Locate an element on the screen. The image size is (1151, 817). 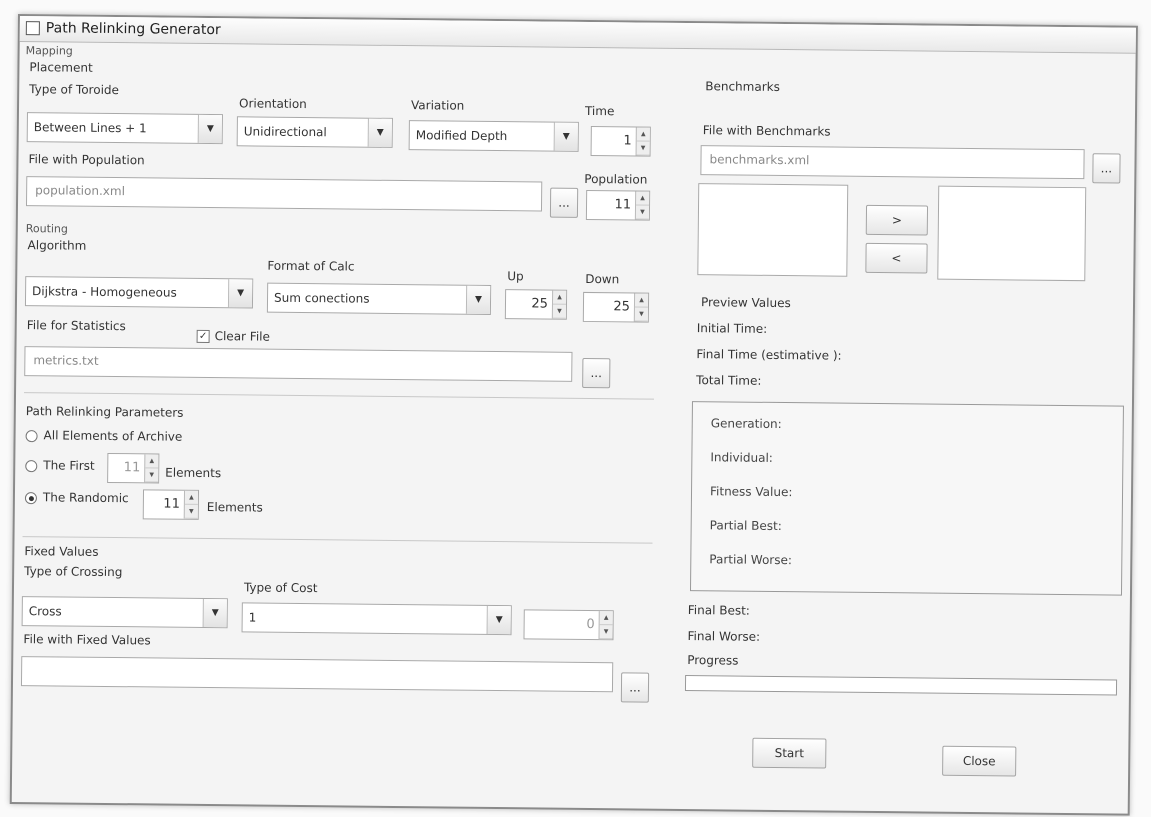
orientation-value: Unidirectional is located at coordinates (285, 132).